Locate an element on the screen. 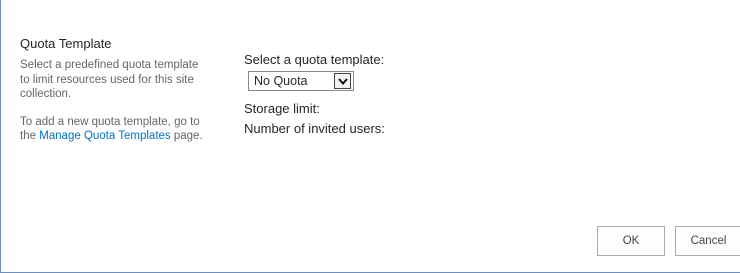 This screenshot has width=740, height=273. manage-quota-templates-link: Manage Quota Templates is located at coordinates (104, 136).